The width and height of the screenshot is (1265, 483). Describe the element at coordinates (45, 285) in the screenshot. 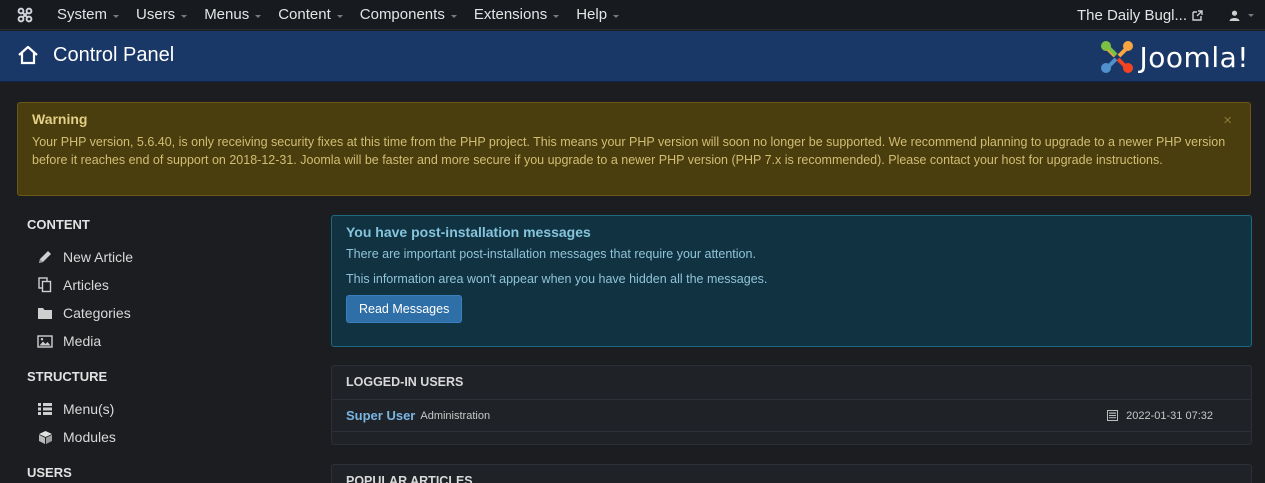

I see `copy-icon` at that location.